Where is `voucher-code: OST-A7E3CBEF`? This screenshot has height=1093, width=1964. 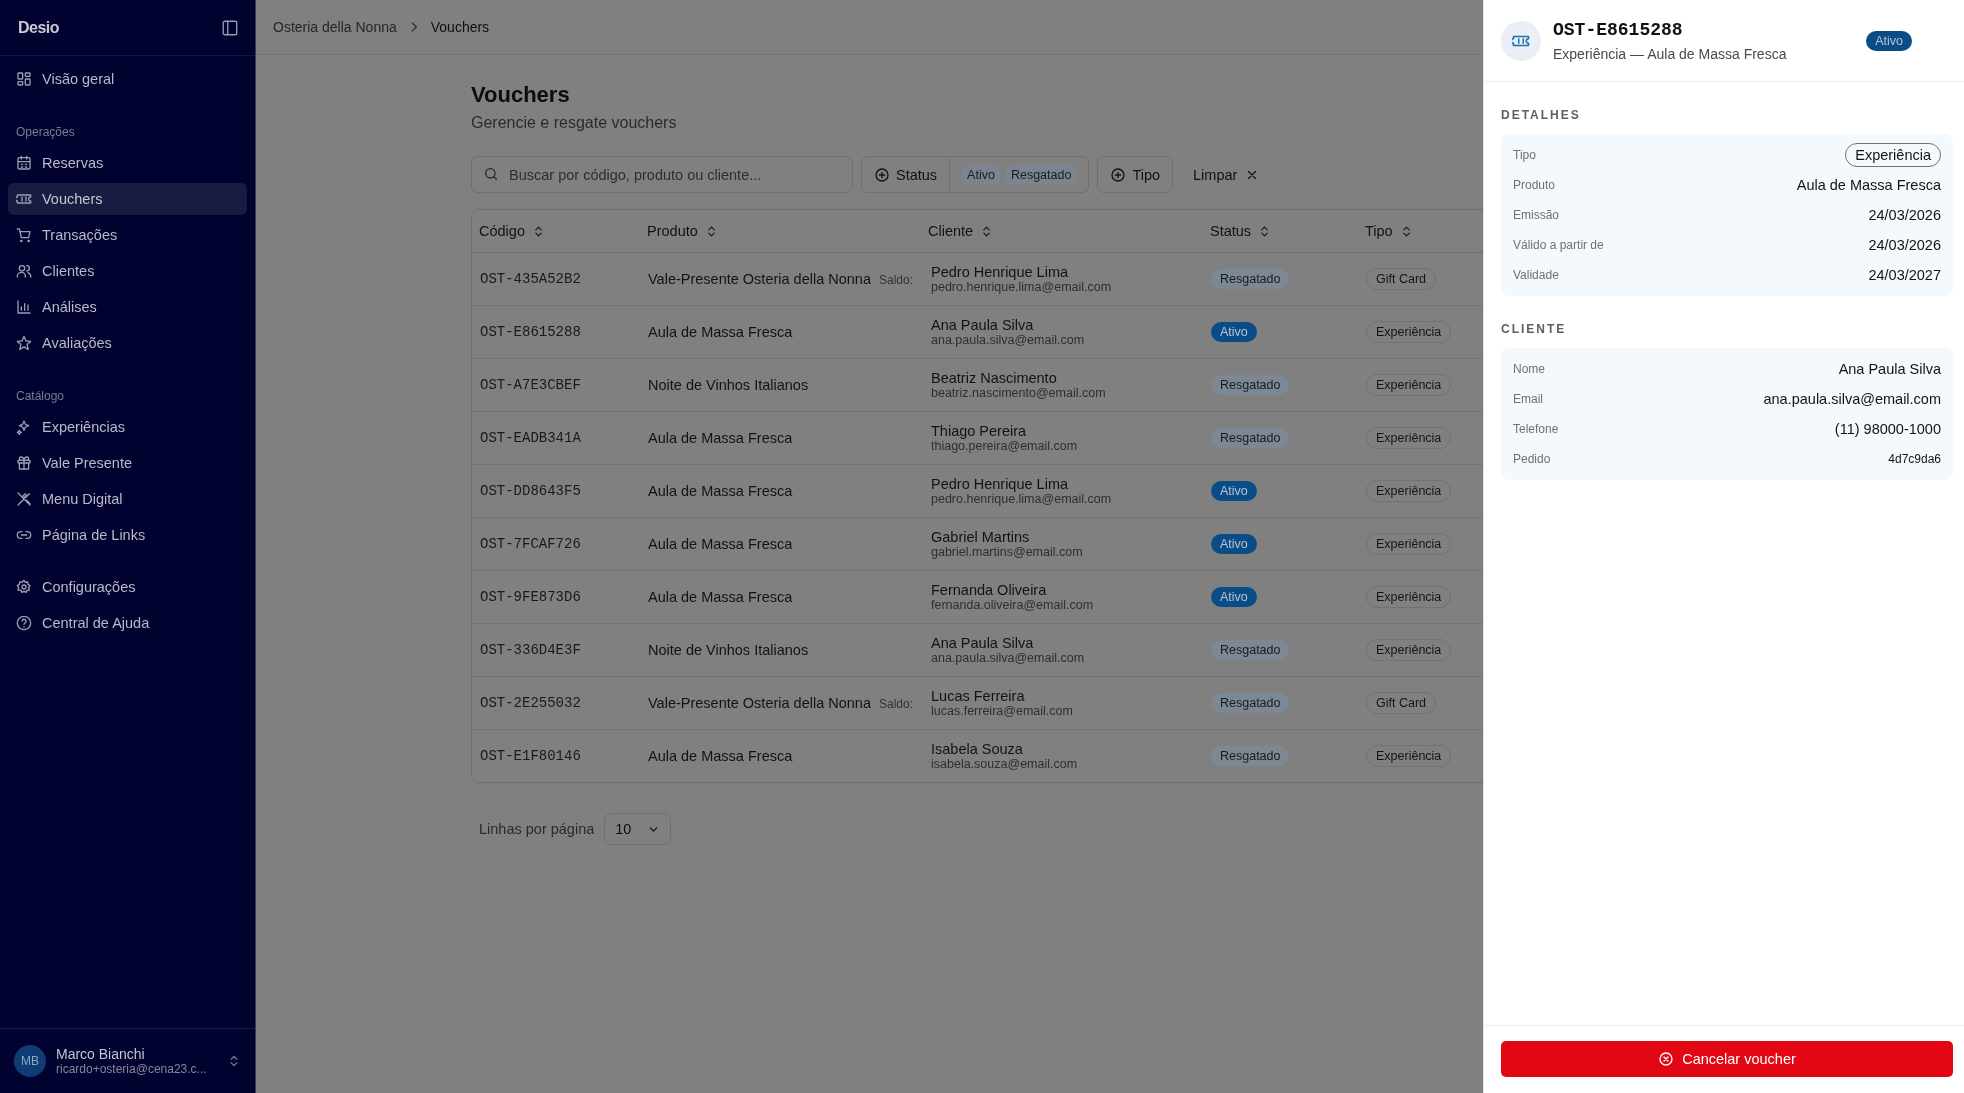
voucher-code: OST-A7E3CBEF is located at coordinates (530, 385).